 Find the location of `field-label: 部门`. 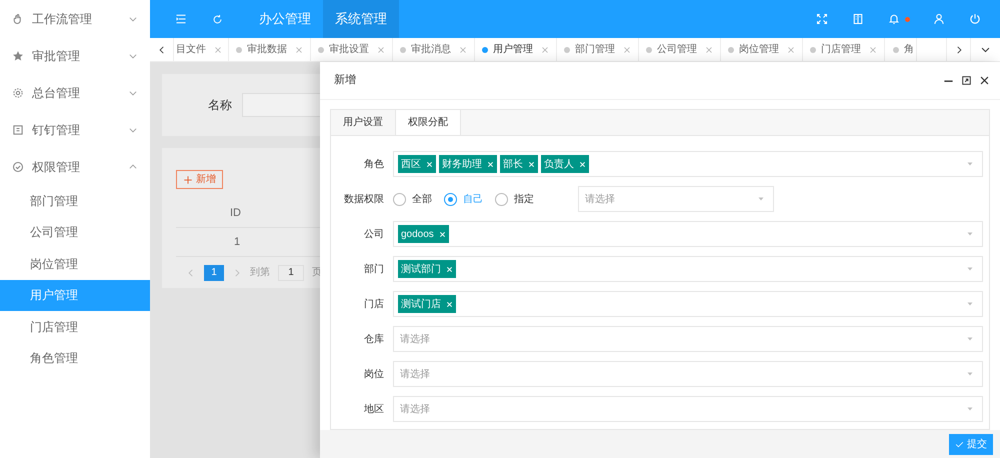

field-label: 部门 is located at coordinates (374, 269).